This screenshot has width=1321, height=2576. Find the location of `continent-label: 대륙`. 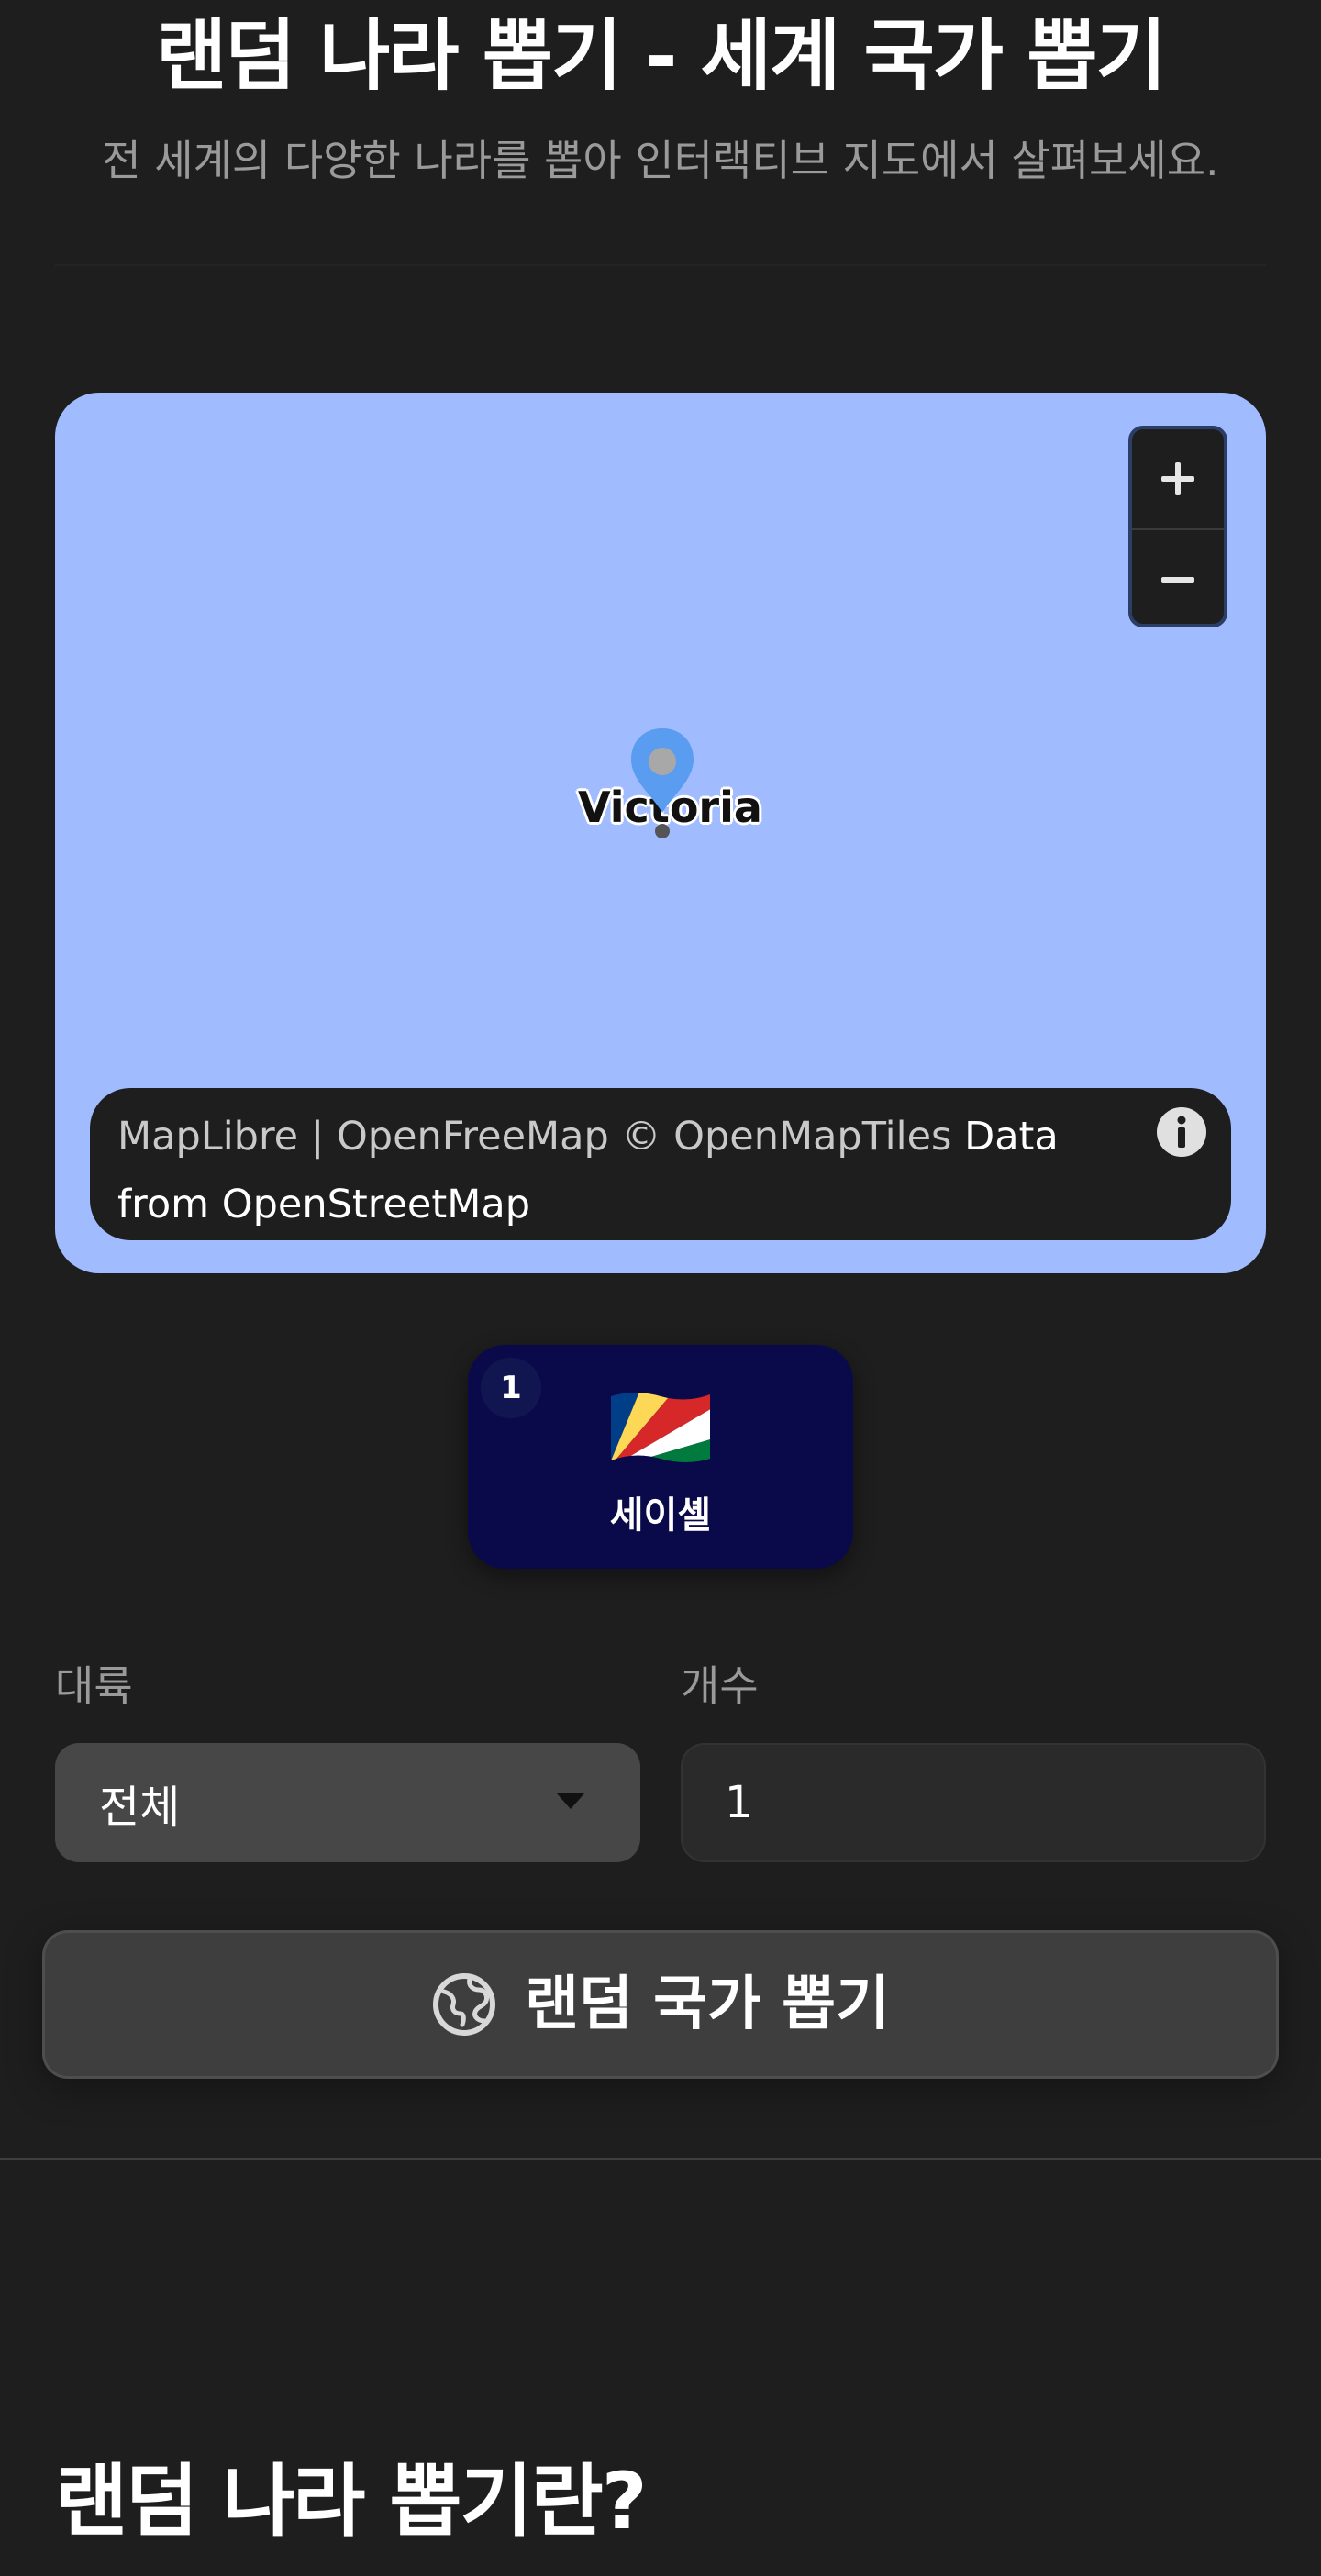

continent-label: 대륙 is located at coordinates (94, 1686).